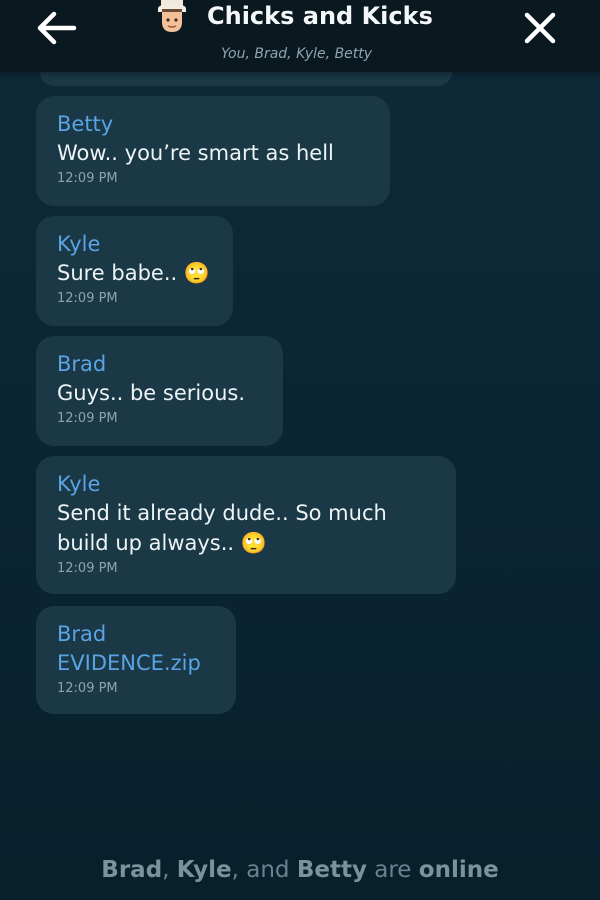 This screenshot has height=900, width=600. I want to click on message-bubble: Brad EVIDENCE.zip 12:09 PM, so click(136, 660).